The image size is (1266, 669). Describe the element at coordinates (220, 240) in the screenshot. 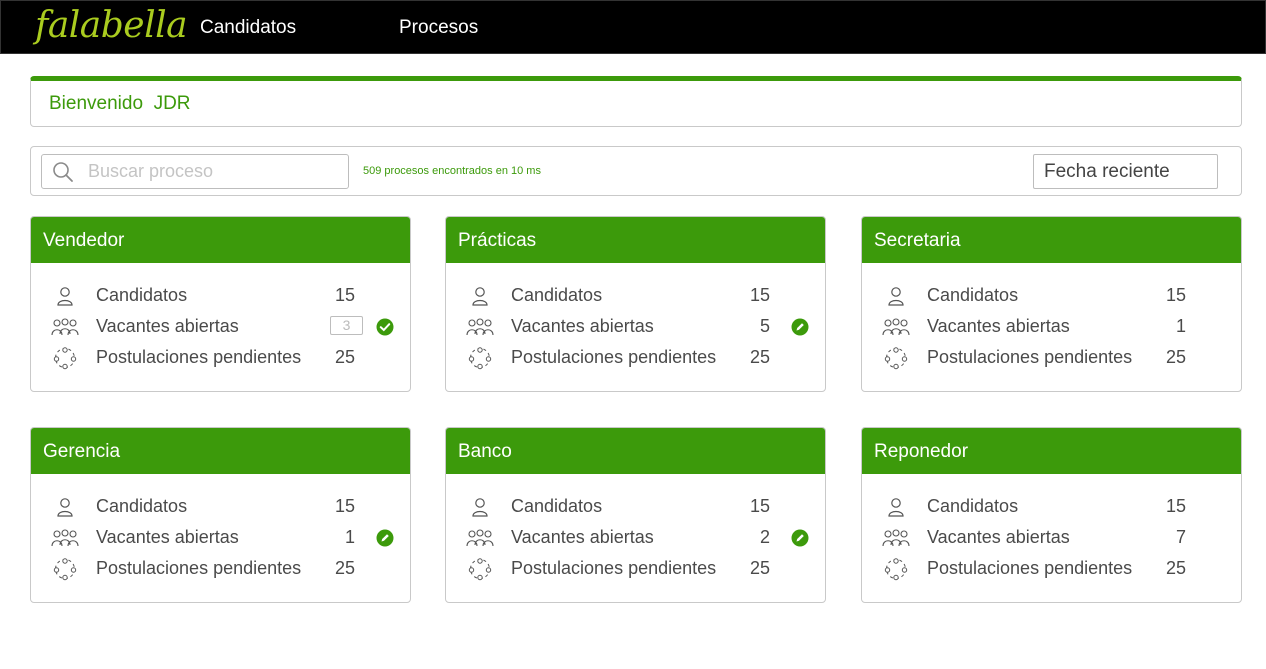

I see `process-card-title: Vendedor` at that location.